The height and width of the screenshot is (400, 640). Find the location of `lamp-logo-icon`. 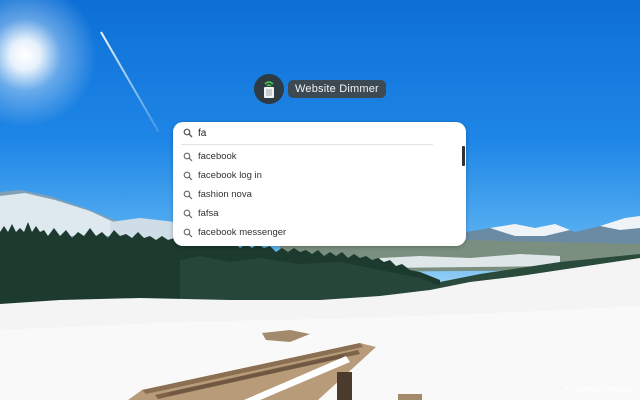

lamp-logo-icon is located at coordinates (269, 89).